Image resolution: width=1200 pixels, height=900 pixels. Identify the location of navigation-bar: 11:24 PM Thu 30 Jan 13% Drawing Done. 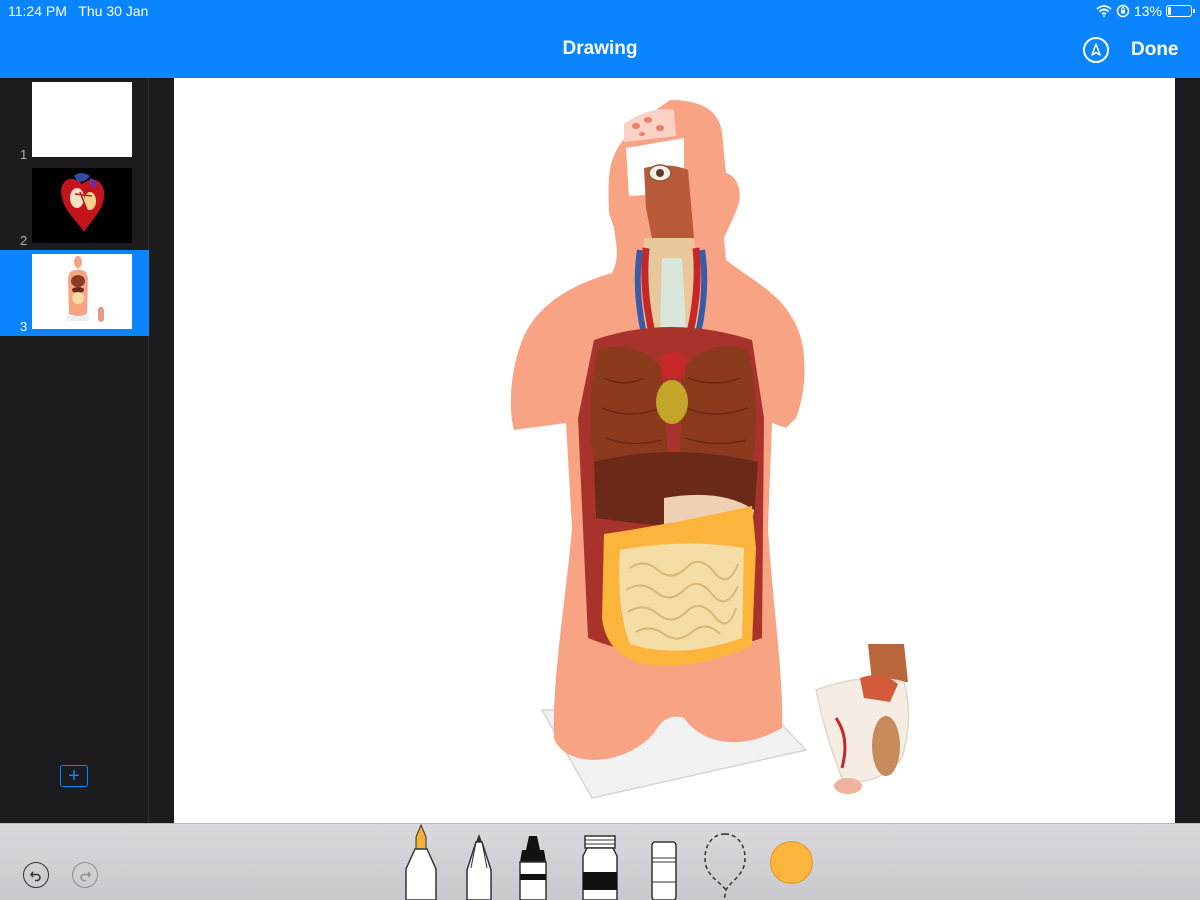
(600, 39).